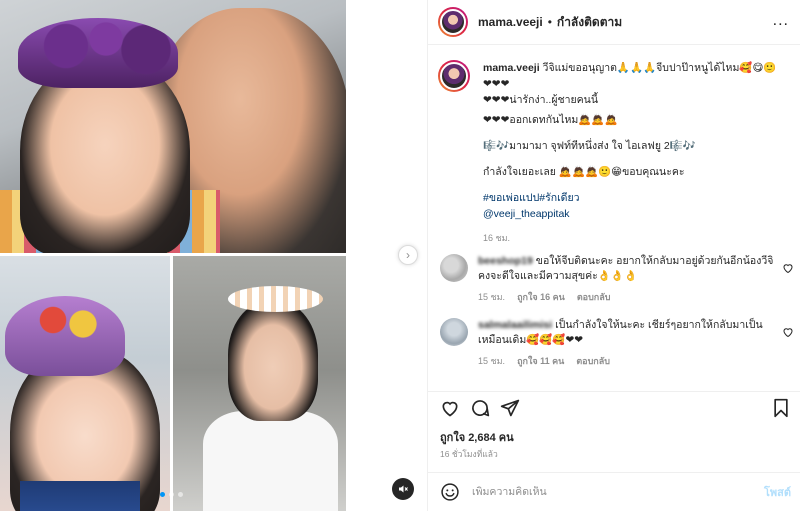 The image size is (800, 511). What do you see at coordinates (633, 214) in the screenshot?
I see `caption-mention: @veeji_theappitak` at bounding box center [633, 214].